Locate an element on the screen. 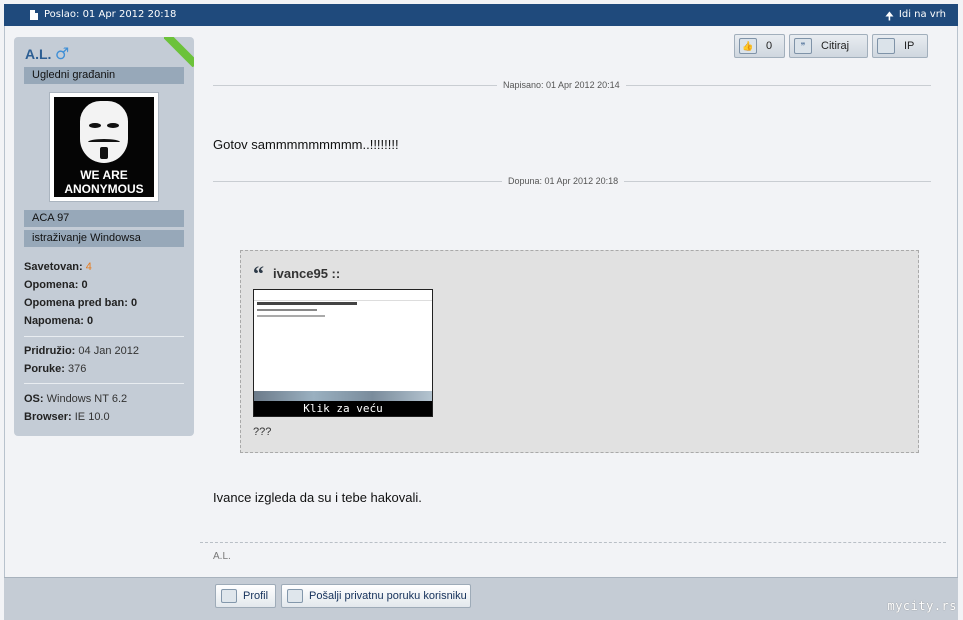 The height and width of the screenshot is (620, 963). avatar-caption-line1: WE ARE is located at coordinates (104, 175).